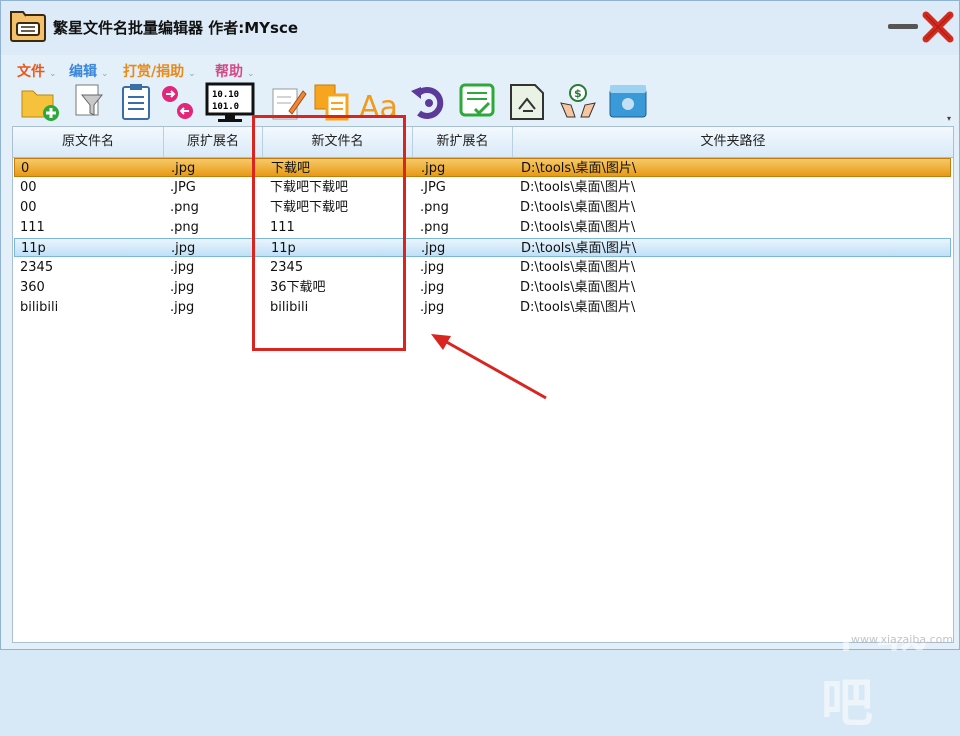  Describe the element at coordinates (482, 287) in the screenshot. I see `table-row: 360 .jpg 36下载吧 .jpg D:\tools\桌面\图片\` at that location.